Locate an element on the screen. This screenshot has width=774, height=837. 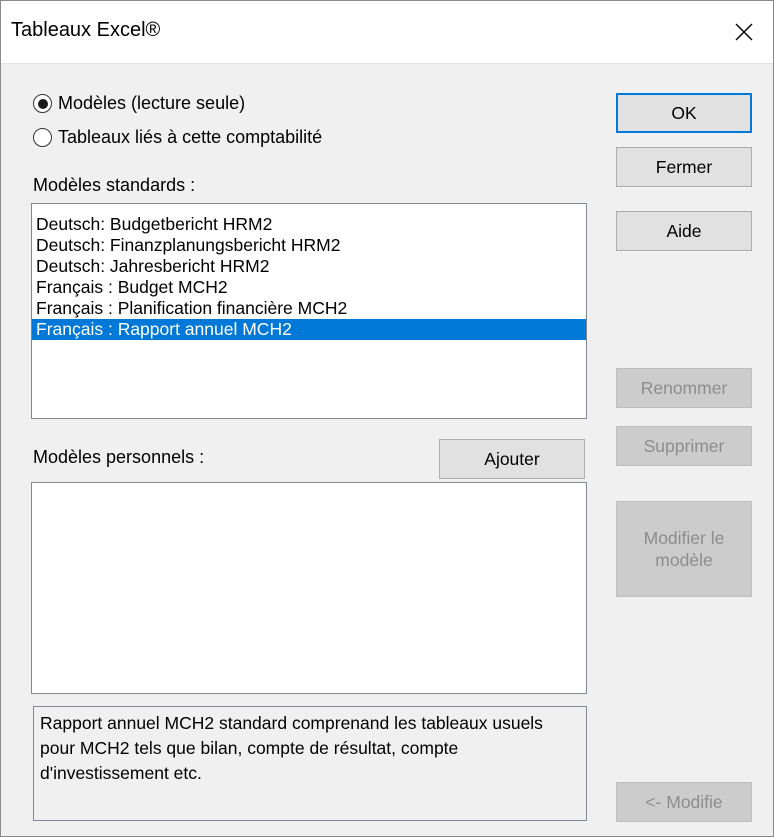
ok-button: OK is located at coordinates (684, 113).